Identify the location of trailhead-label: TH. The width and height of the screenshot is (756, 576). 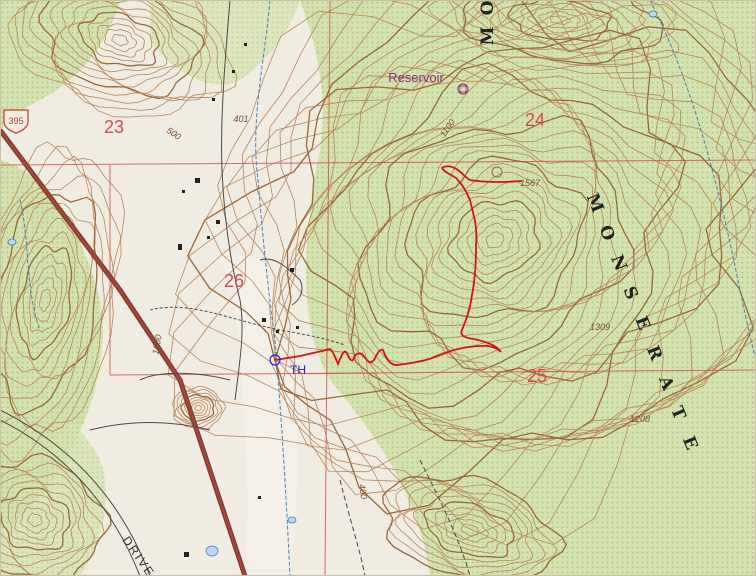
(298, 370).